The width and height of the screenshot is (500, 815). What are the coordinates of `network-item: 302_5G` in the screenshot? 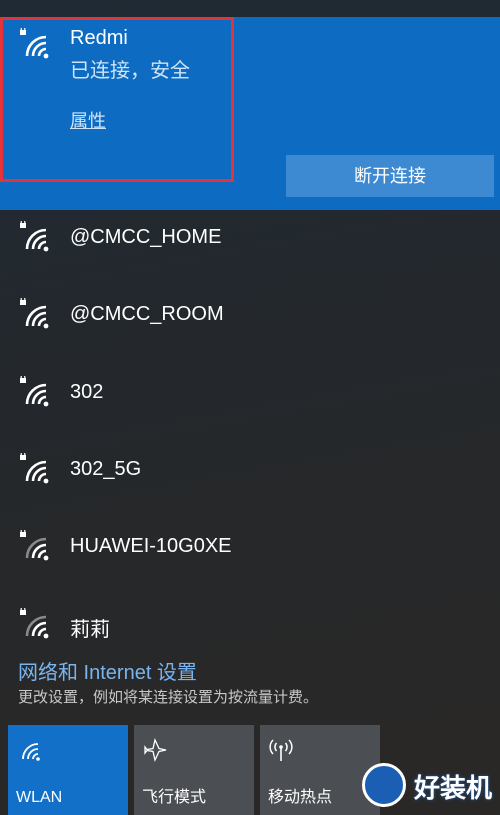 It's located at (250, 470).